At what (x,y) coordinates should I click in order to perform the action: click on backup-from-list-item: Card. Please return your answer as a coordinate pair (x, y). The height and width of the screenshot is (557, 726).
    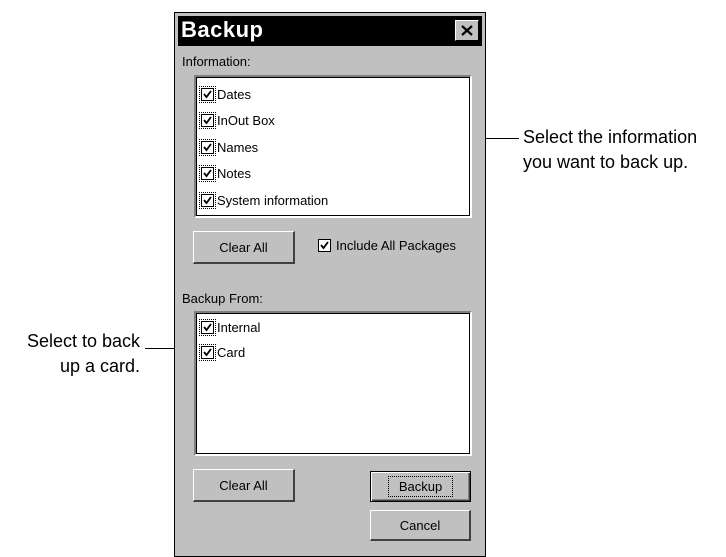
    Looking at the image, I should click on (222, 352).